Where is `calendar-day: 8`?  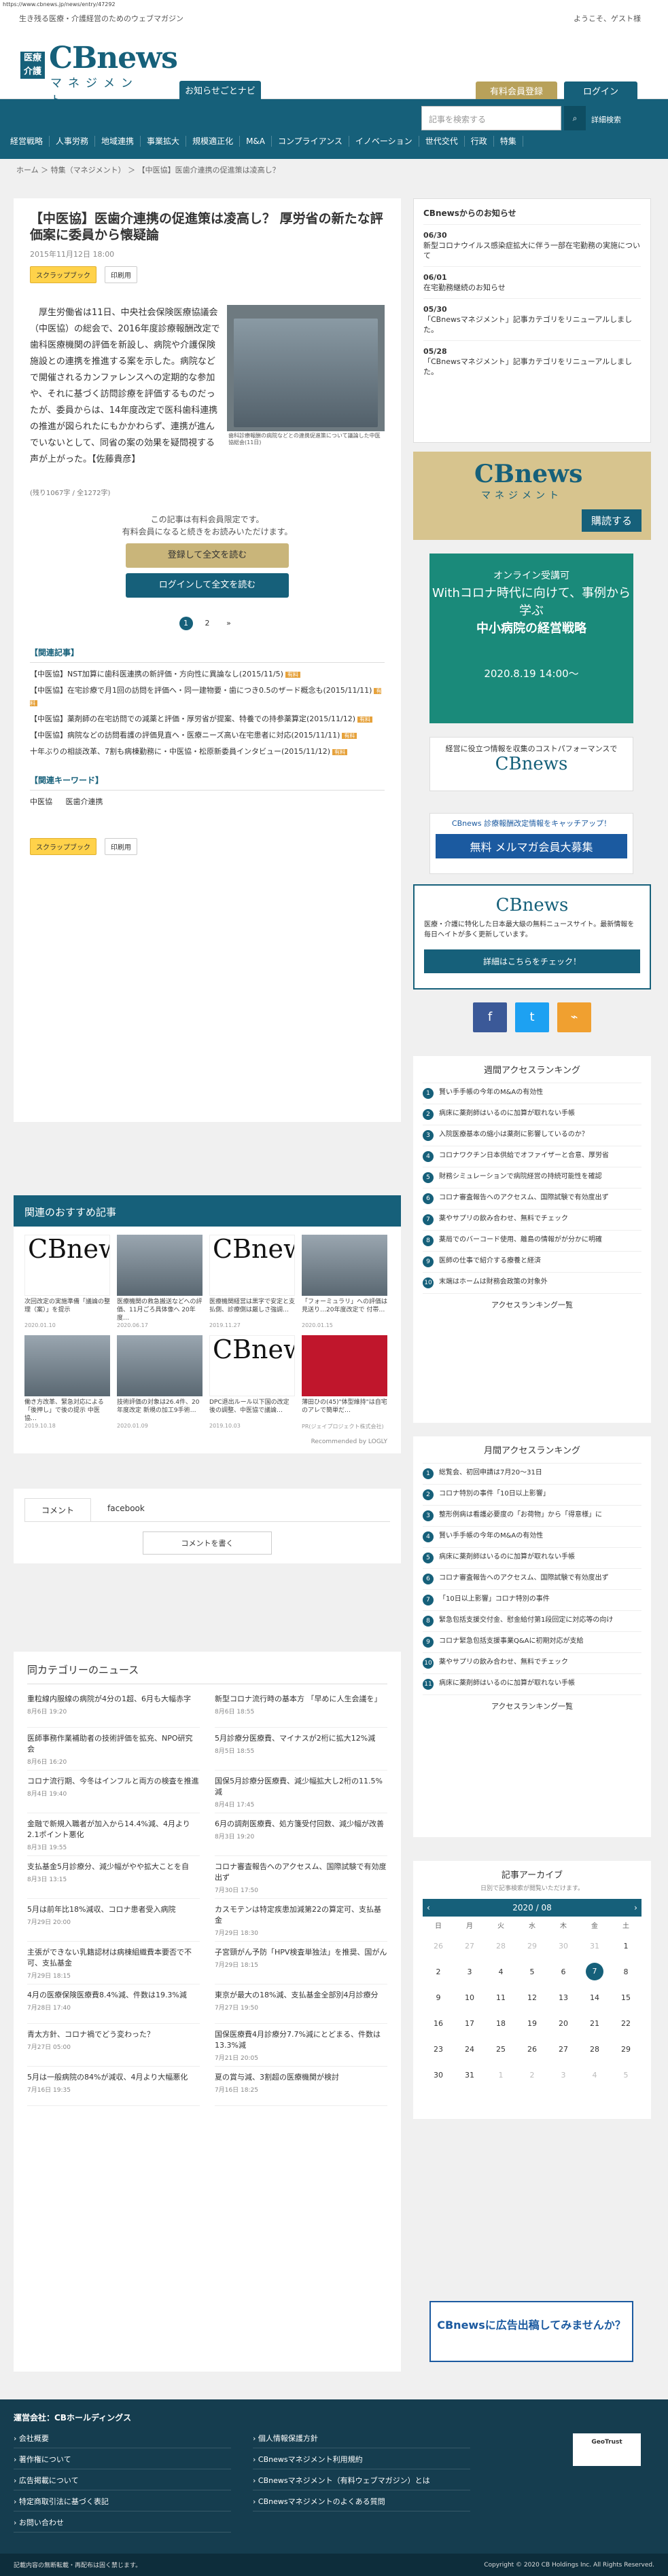
calendar-day: 8 is located at coordinates (625, 1971).